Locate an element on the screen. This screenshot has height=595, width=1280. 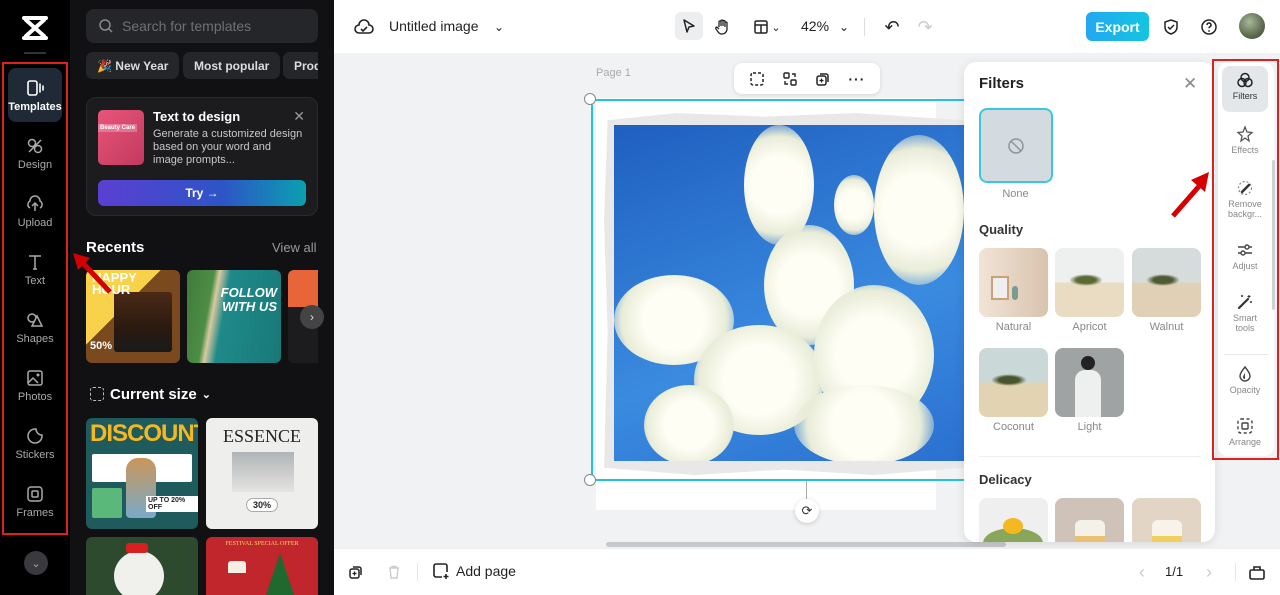
rail-item-photos: Photos is located at coordinates (35, 385).